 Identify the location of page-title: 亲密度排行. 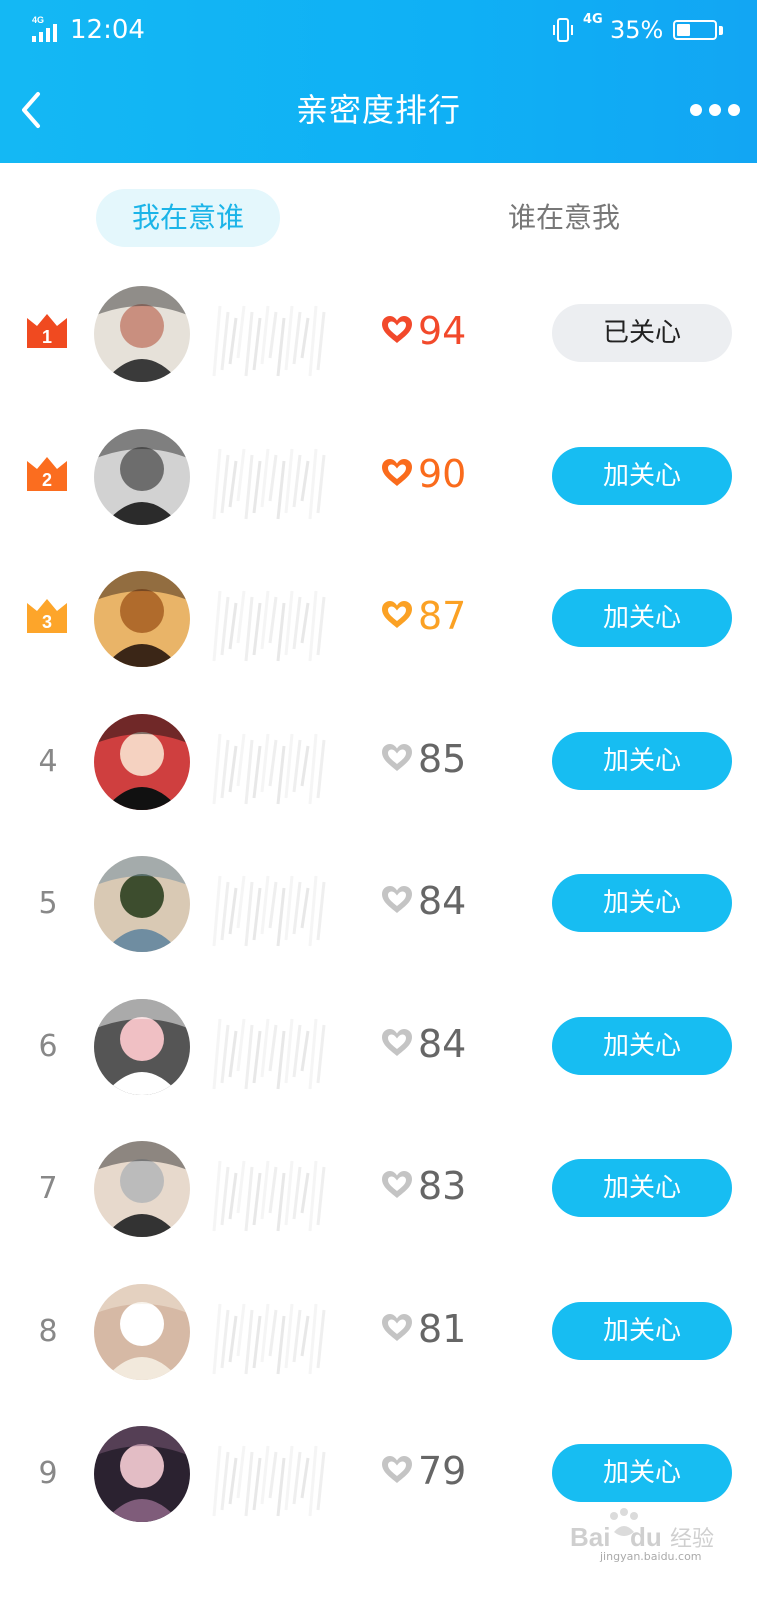
(378, 110).